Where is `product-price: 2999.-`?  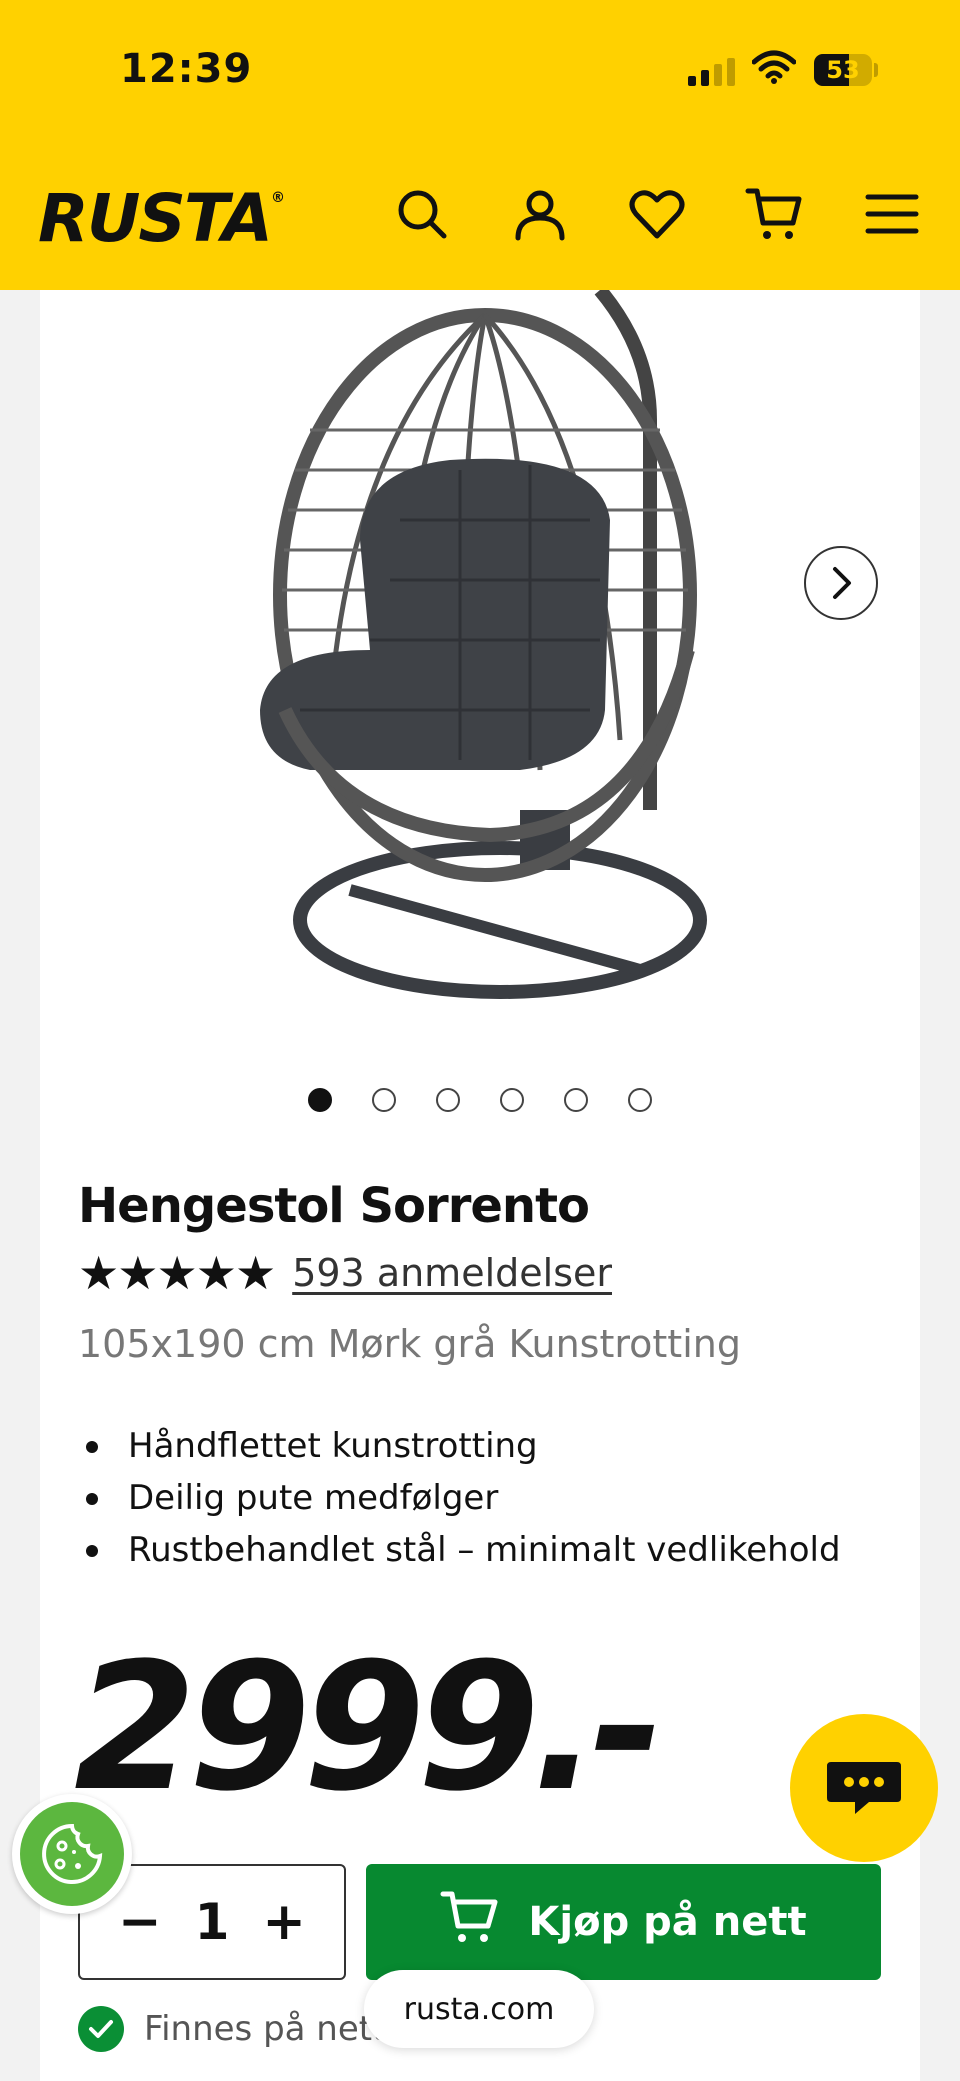
product-price: 2999.- is located at coordinates (369, 1727).